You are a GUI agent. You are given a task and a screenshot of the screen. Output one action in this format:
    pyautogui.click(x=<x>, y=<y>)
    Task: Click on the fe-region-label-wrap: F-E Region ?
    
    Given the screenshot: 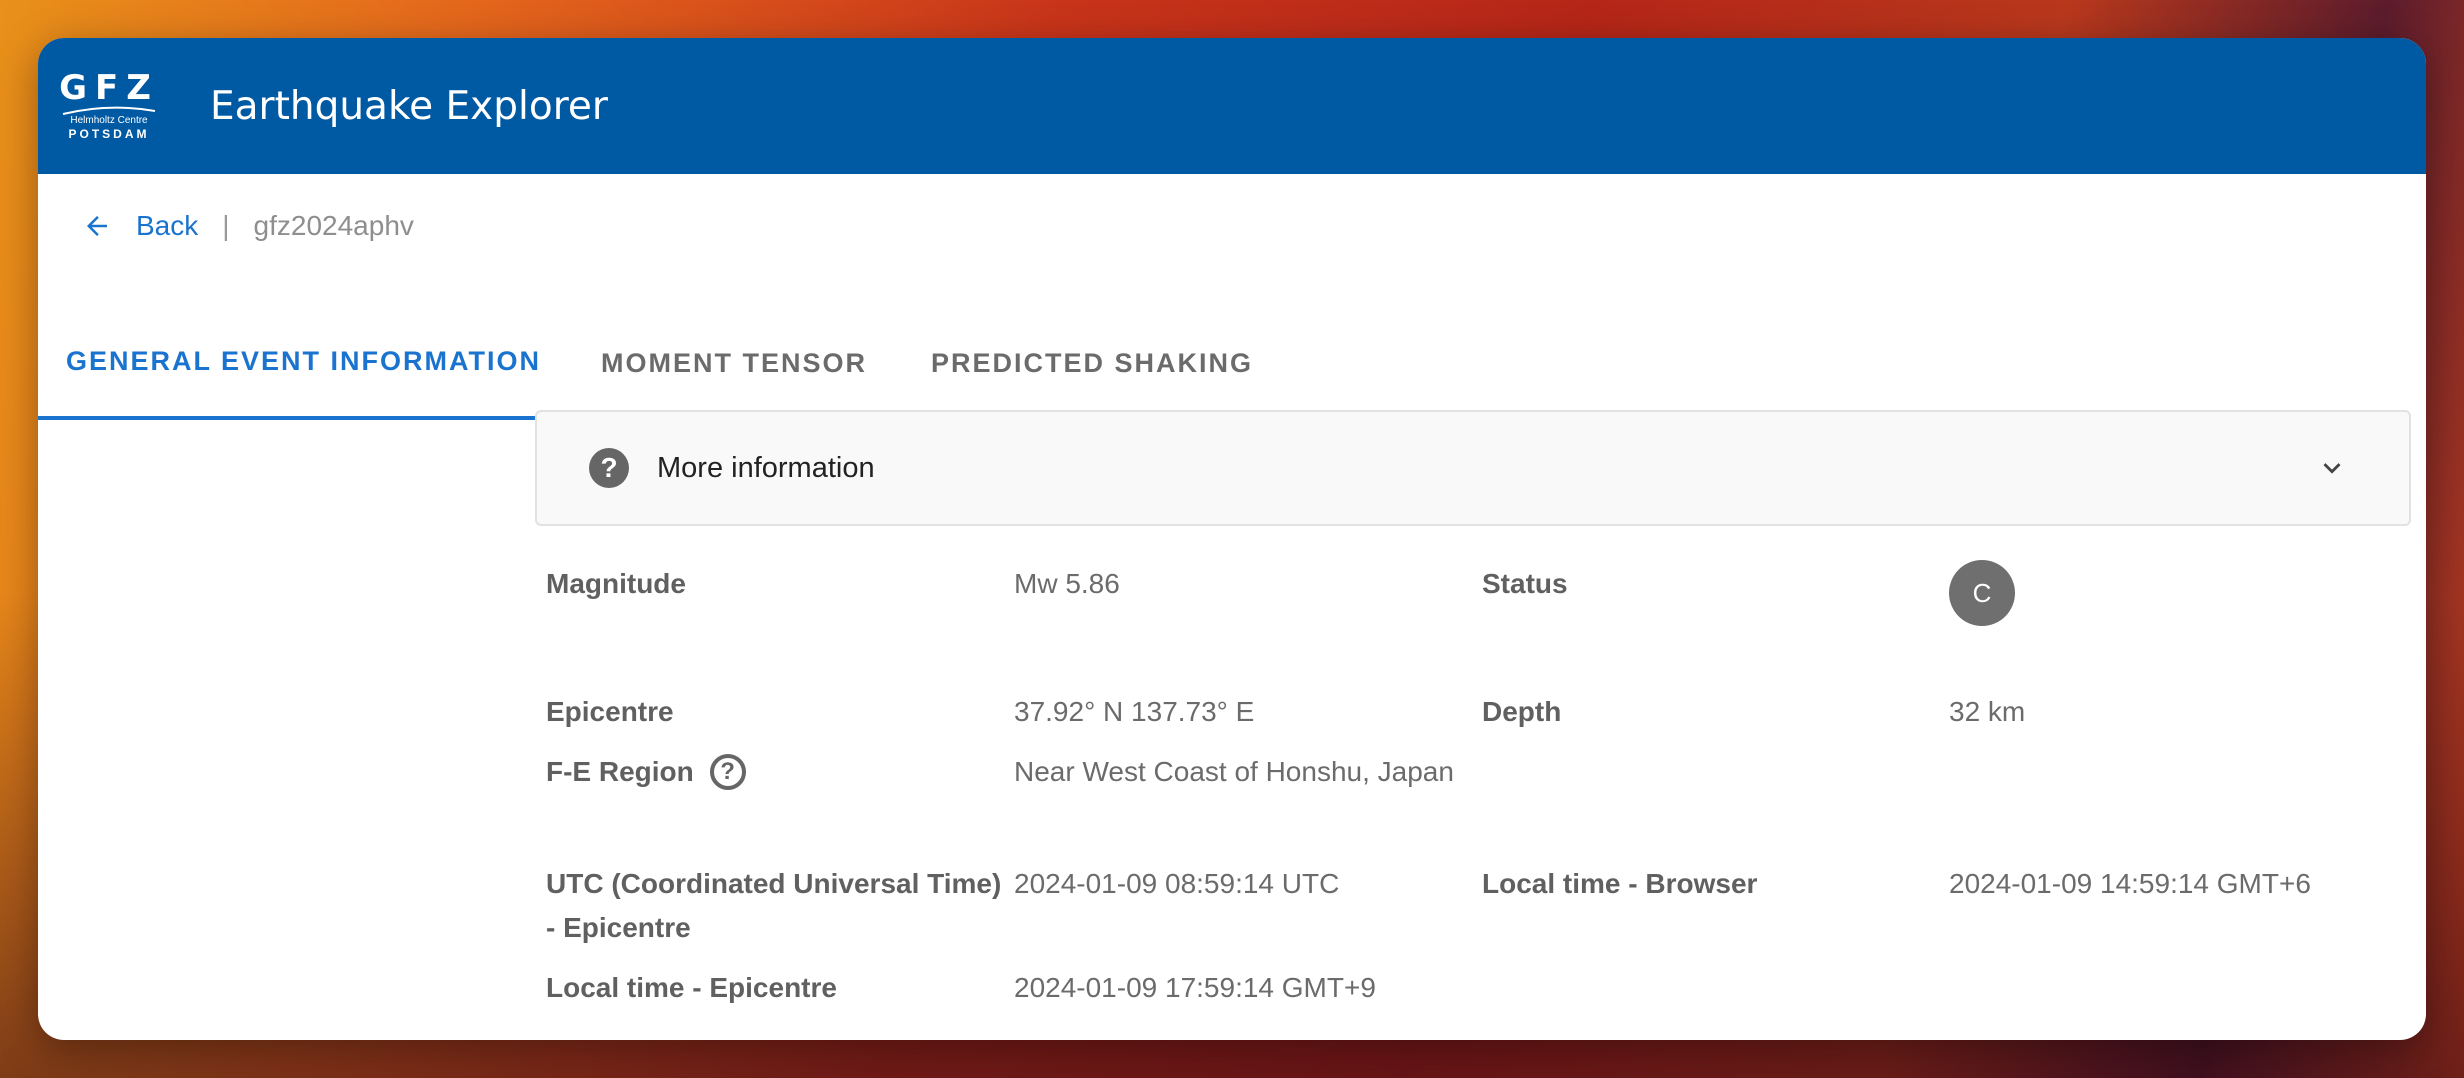 What is the action you would take?
    pyautogui.click(x=646, y=772)
    